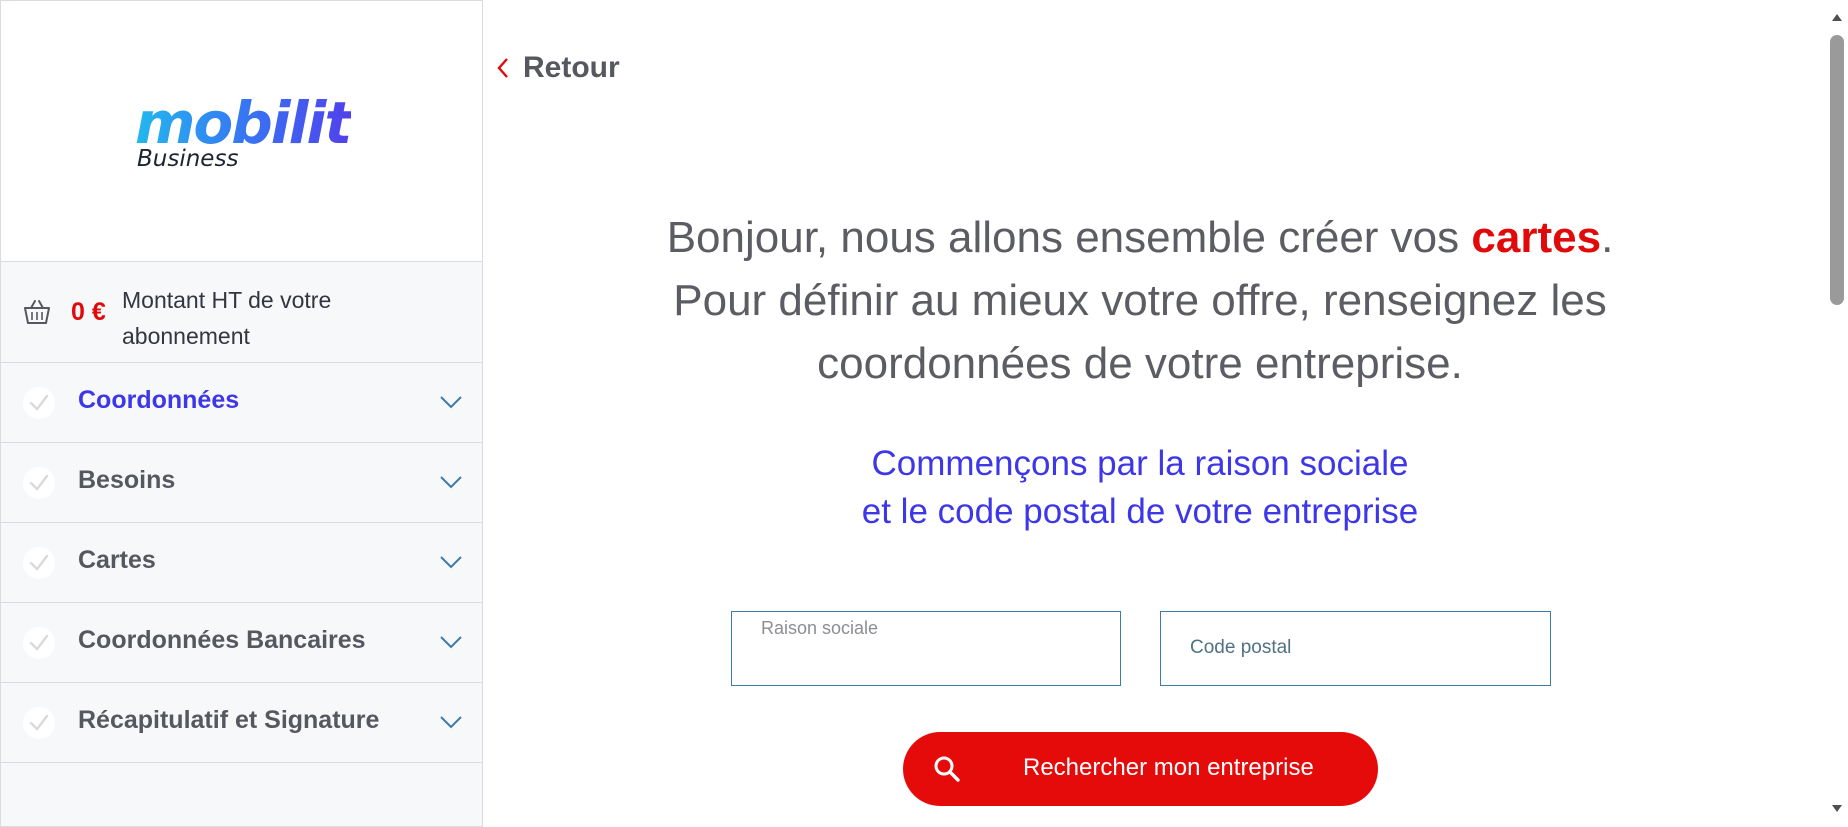 The image size is (1848, 827). I want to click on step-coordonnees-bancaires: Coordonnées Bancaires, so click(241, 643).